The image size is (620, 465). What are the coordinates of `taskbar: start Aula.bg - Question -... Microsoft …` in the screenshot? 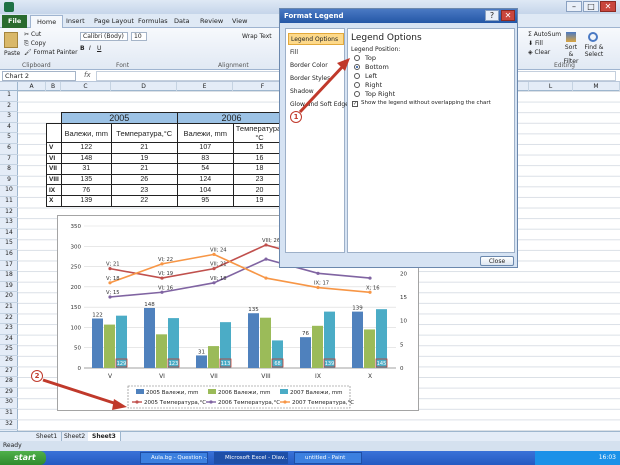 It's located at (310, 458).